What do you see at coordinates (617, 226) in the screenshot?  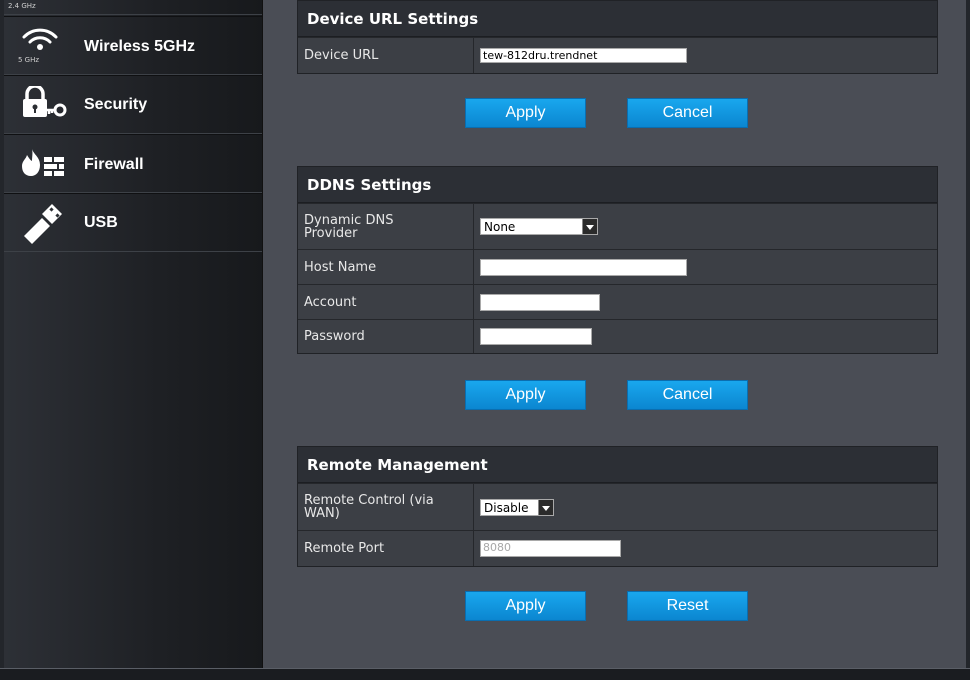 I see `ddns-provider-row: Dynamic DNS Provider None` at bounding box center [617, 226].